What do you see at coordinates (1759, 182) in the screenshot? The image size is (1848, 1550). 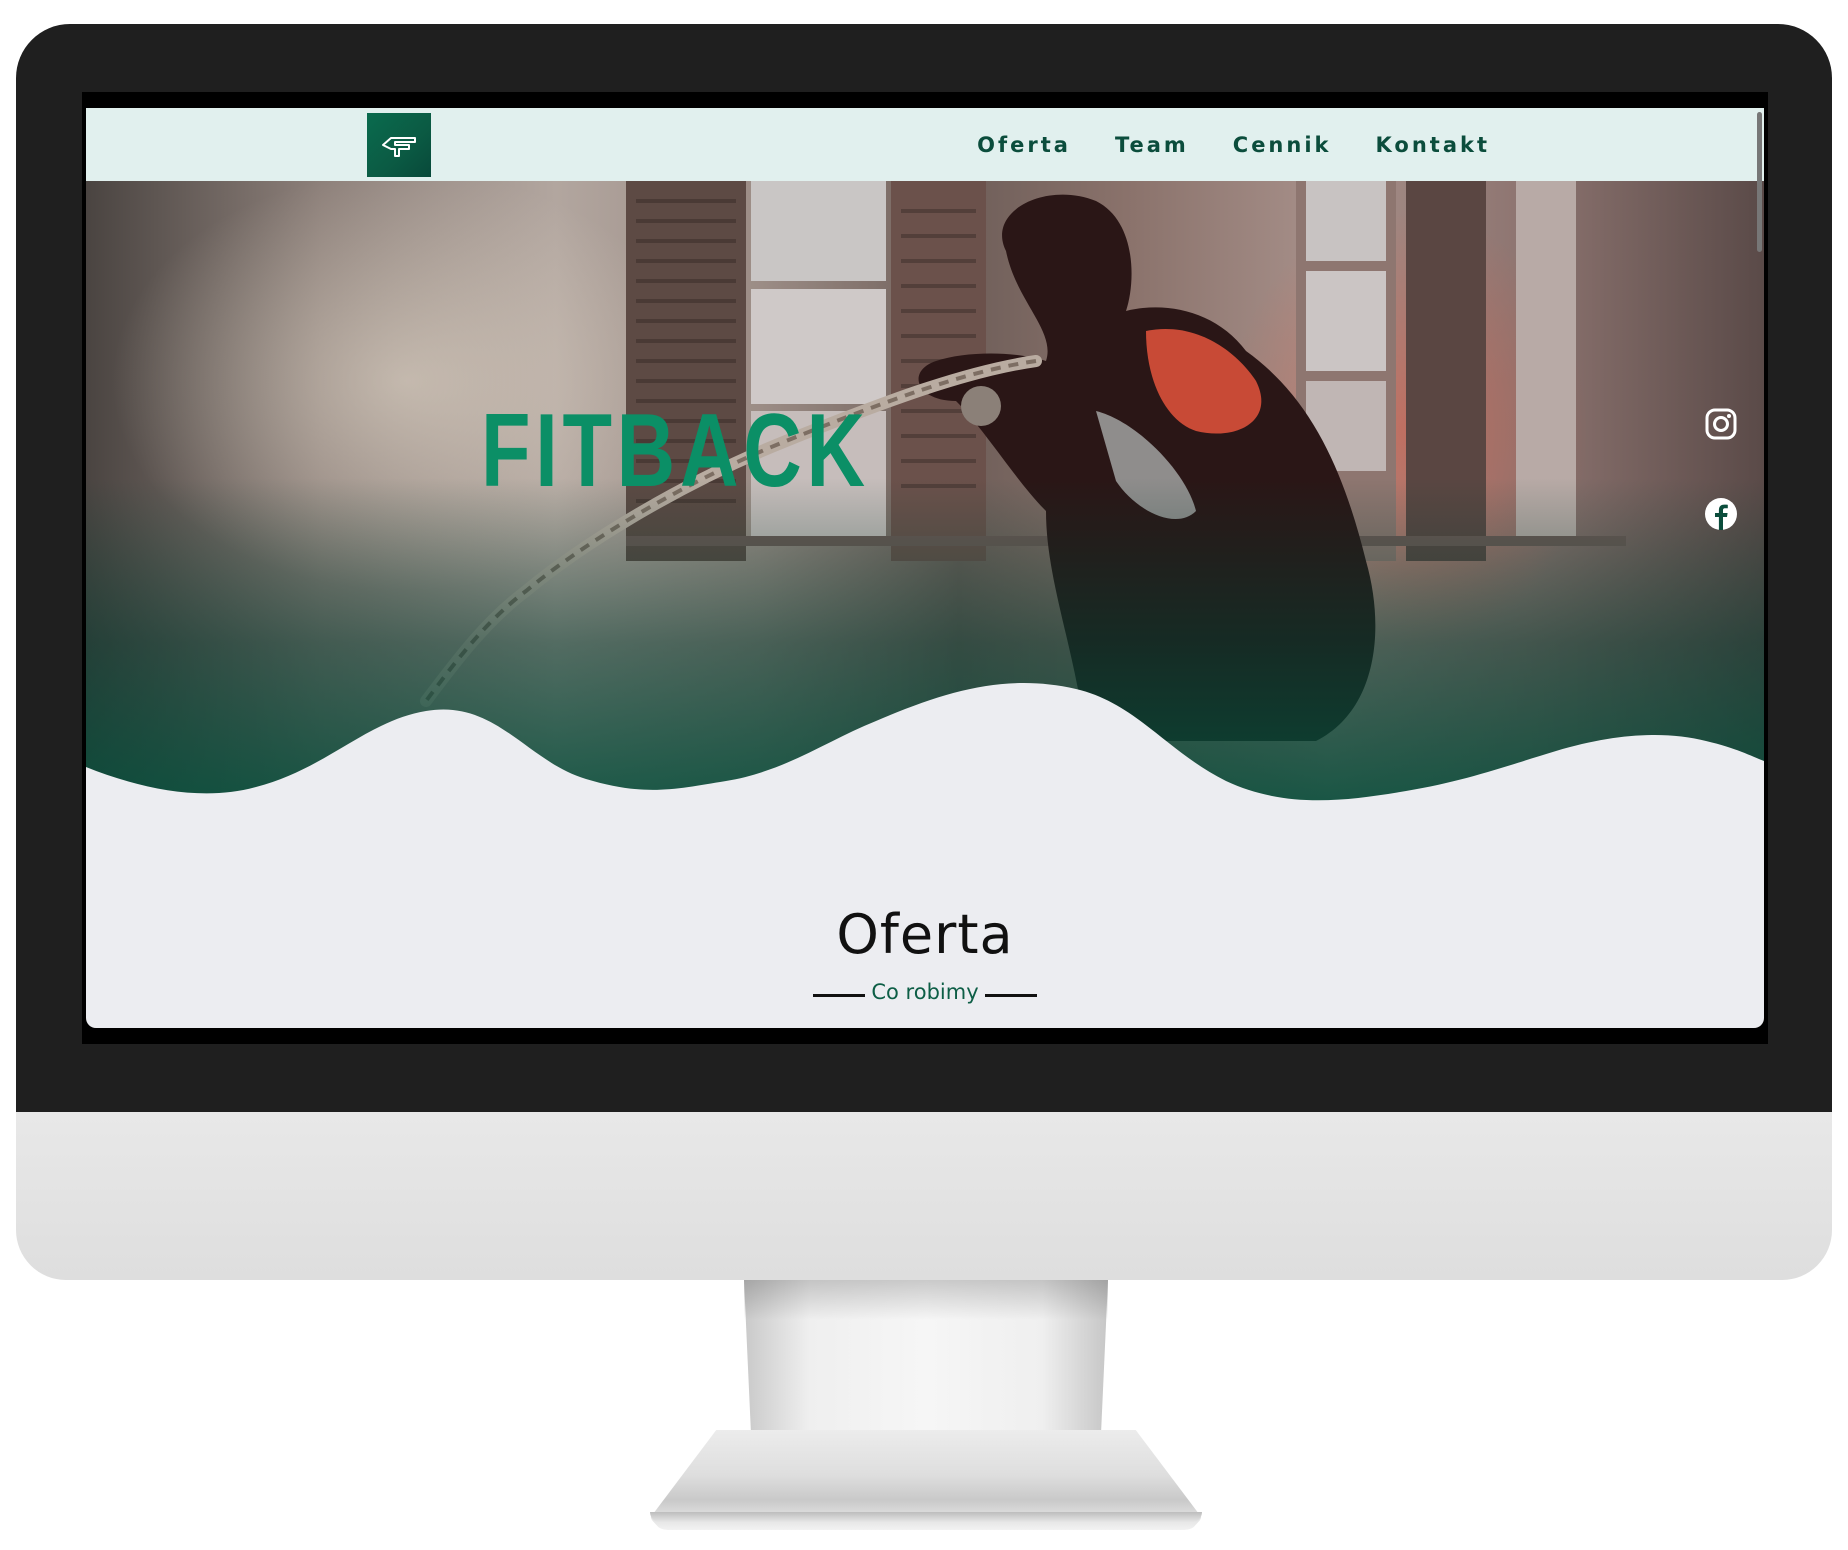 I see `scrollbar-thumb` at bounding box center [1759, 182].